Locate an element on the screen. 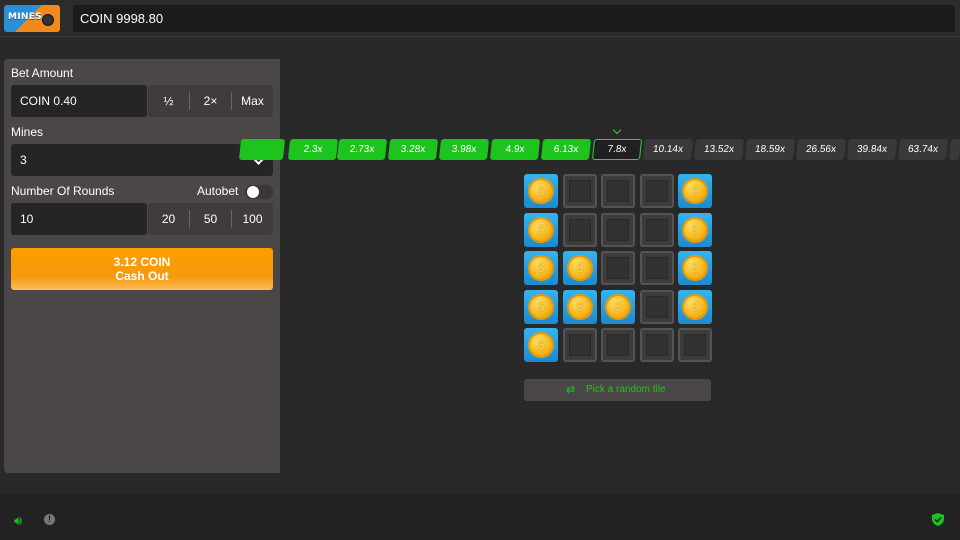 The image size is (960, 540). mines-label: Mines is located at coordinates (27, 132).